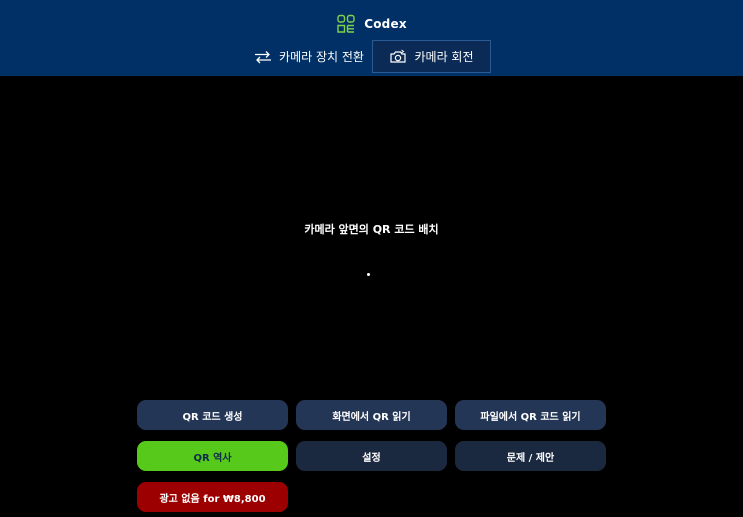  Describe the element at coordinates (398, 56) in the screenshot. I see `camera-rotate-icon` at that location.